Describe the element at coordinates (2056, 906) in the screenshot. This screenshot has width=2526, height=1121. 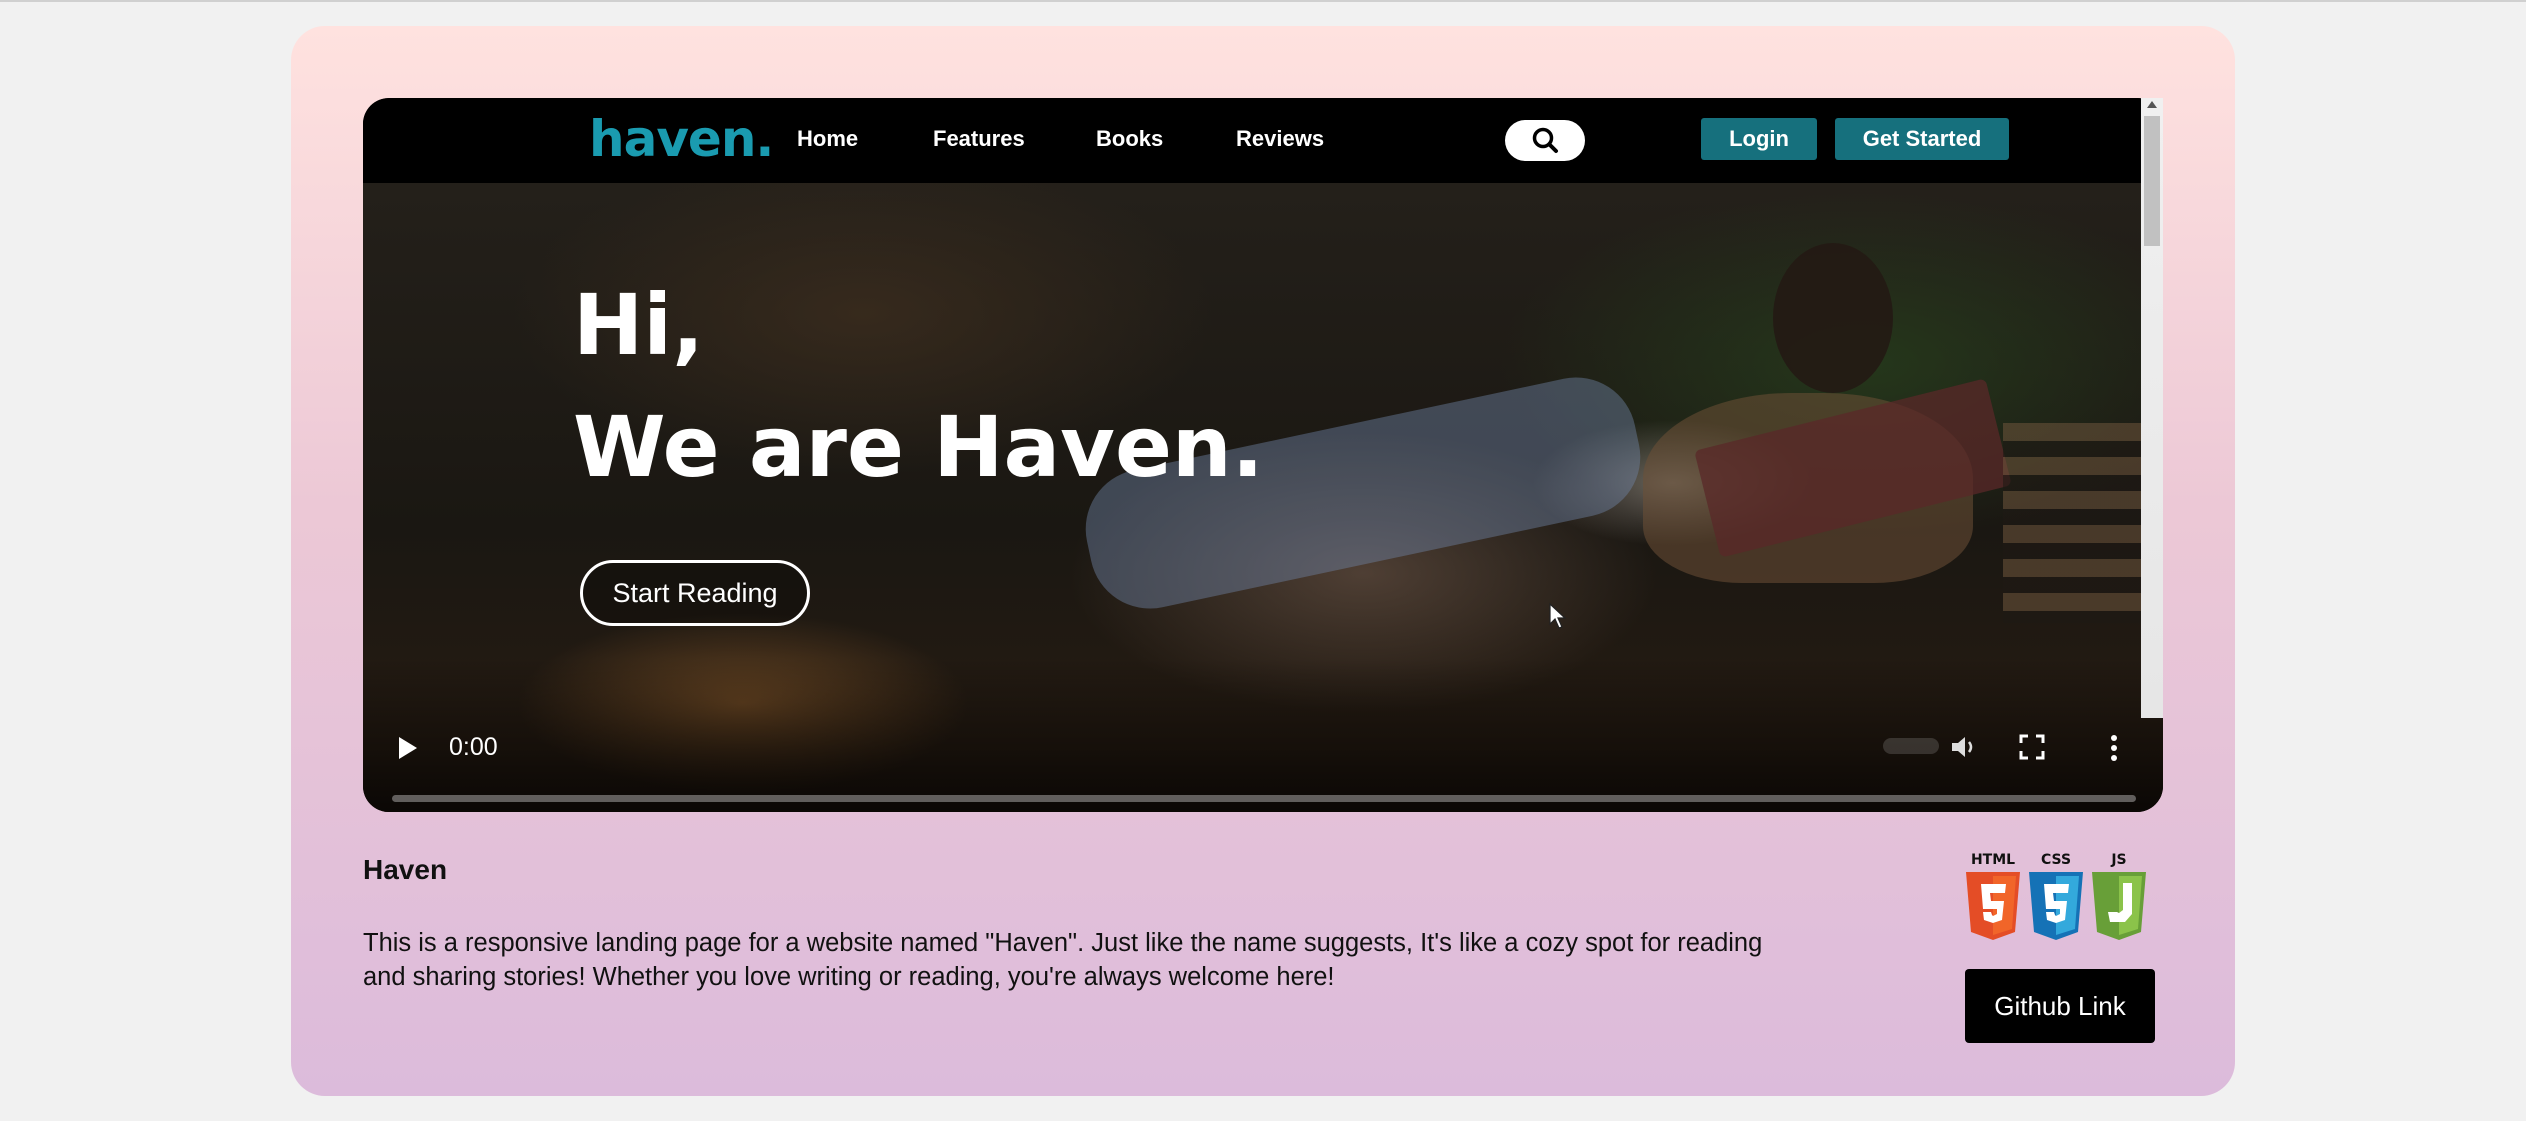
I see `css3-icon` at that location.